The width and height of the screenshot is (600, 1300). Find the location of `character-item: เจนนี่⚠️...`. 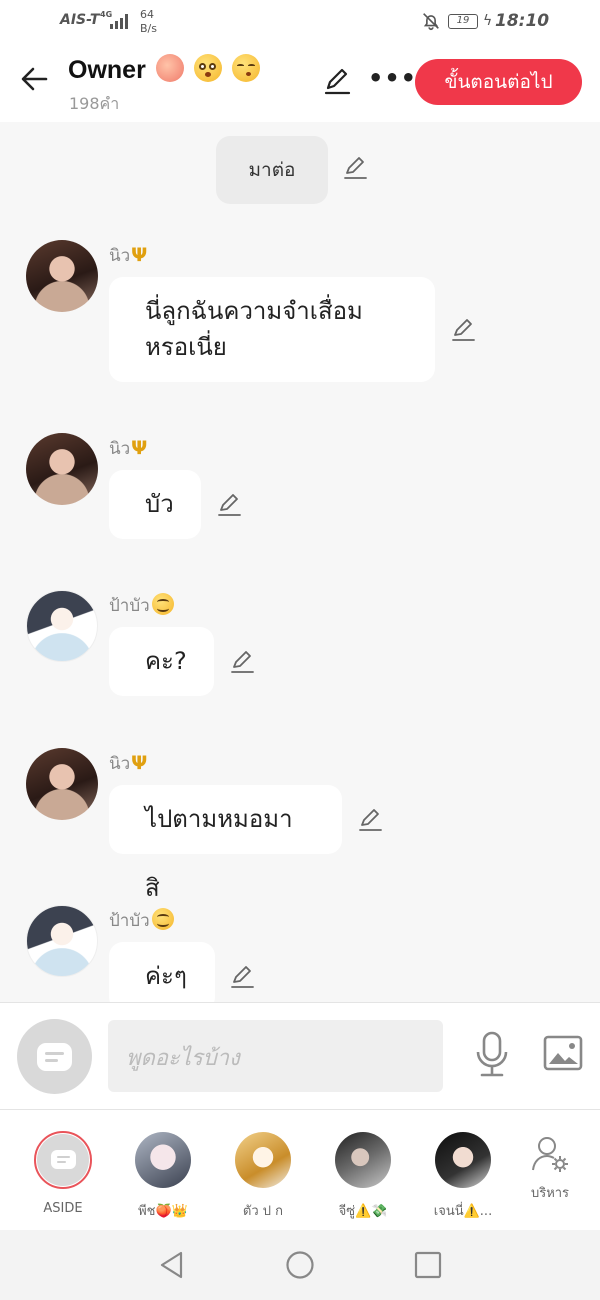

character-item: เจนนี่⚠️... is located at coordinates (463, 1176).